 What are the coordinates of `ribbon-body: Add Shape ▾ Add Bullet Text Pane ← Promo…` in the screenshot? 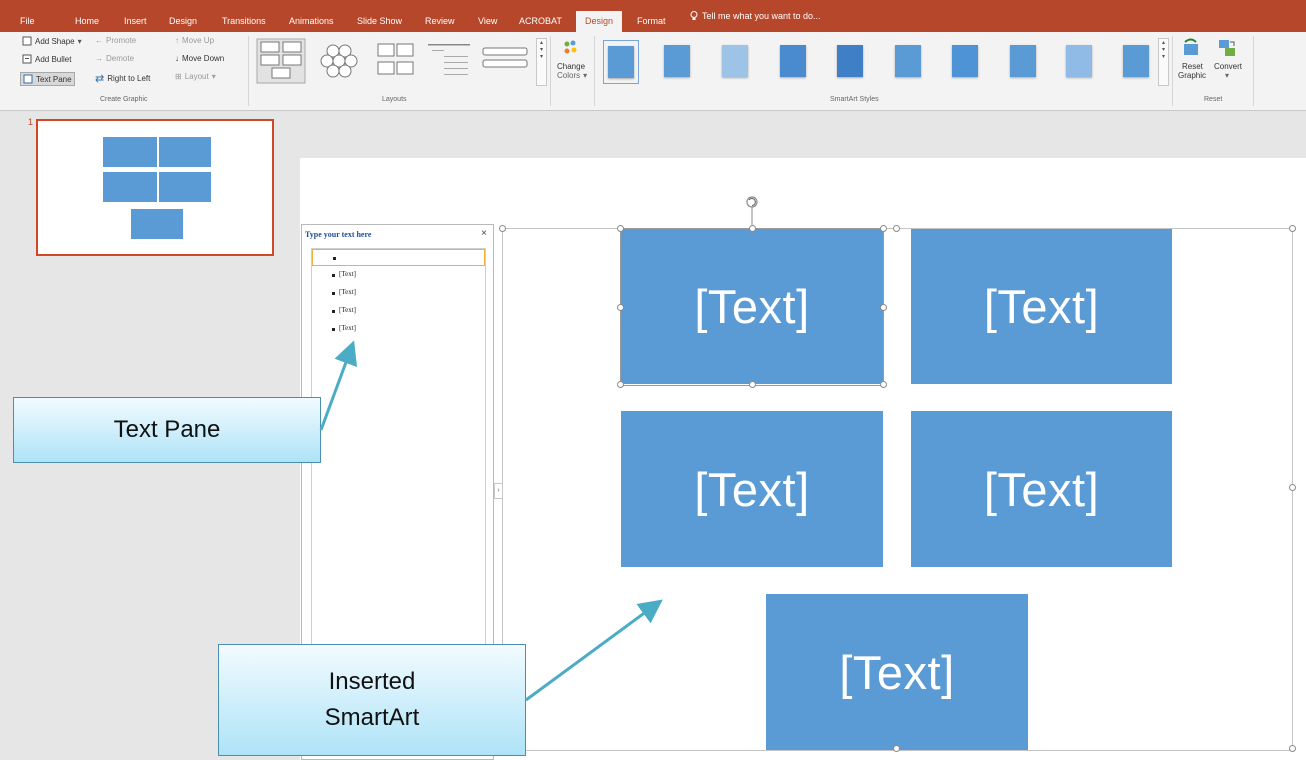 It's located at (653, 71).